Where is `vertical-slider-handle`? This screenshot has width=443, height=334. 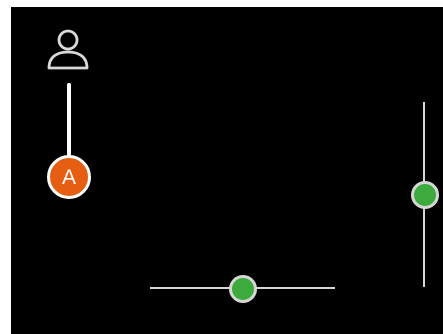
vertical-slider-handle is located at coordinates (425, 195).